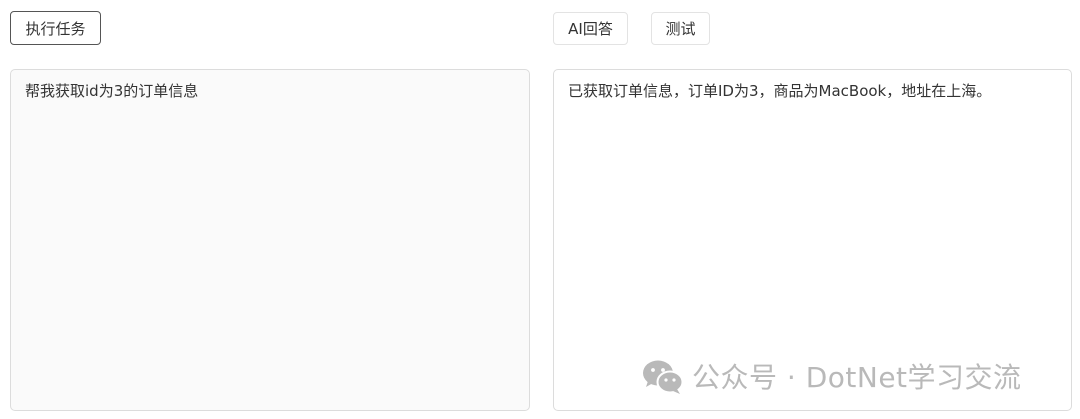 The height and width of the screenshot is (419, 1080). I want to click on watermark: 公众号 · DotNet学习交流, so click(831, 376).